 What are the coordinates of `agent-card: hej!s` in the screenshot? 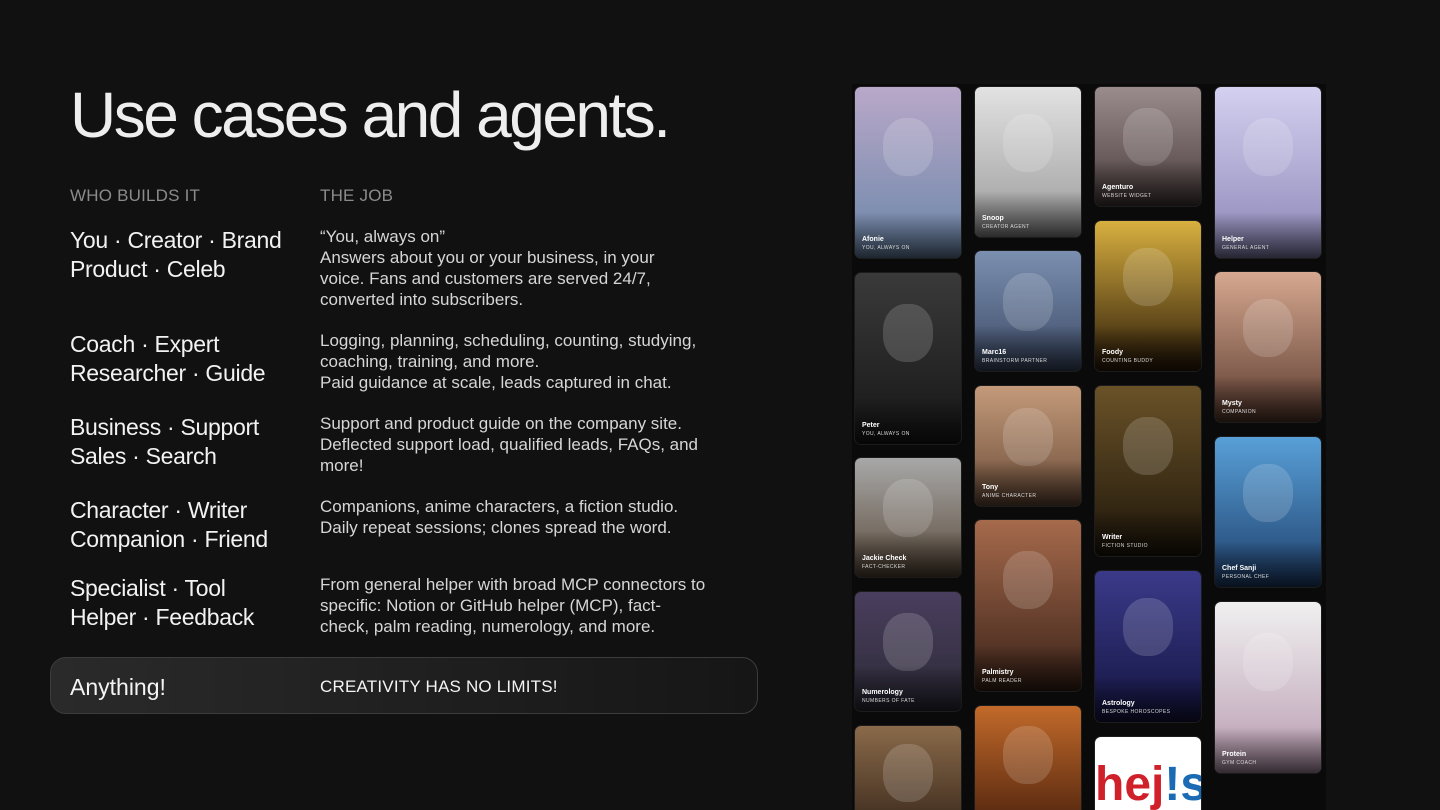 It's located at (1148, 773).